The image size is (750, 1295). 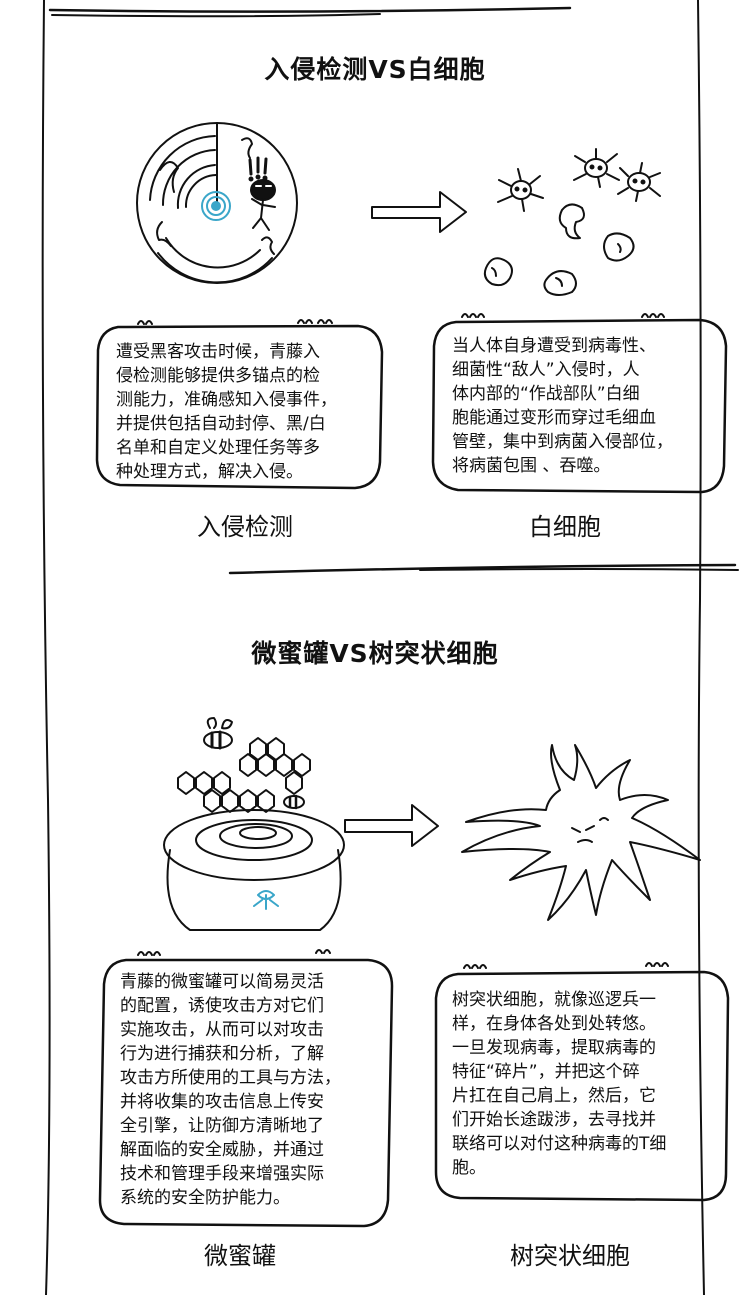 What do you see at coordinates (559, 1144) in the screenshot?
I see `bubble-line: 联络可以对付这种病毒的T细` at bounding box center [559, 1144].